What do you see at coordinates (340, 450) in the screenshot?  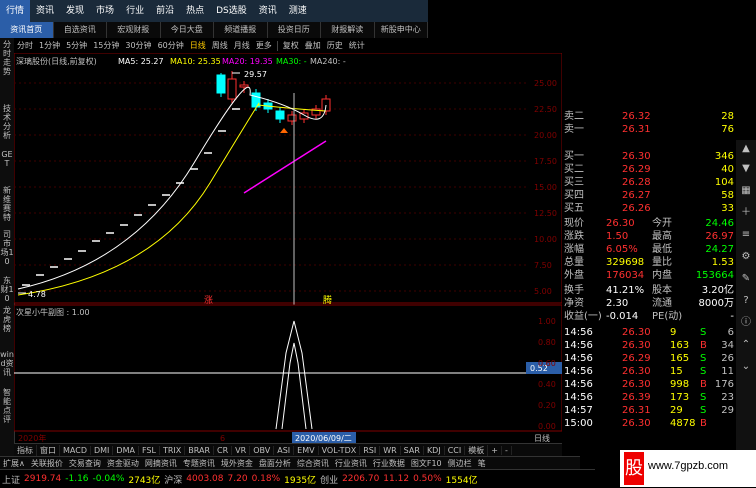 I see `indicator-13: VOL-TDX` at bounding box center [340, 450].